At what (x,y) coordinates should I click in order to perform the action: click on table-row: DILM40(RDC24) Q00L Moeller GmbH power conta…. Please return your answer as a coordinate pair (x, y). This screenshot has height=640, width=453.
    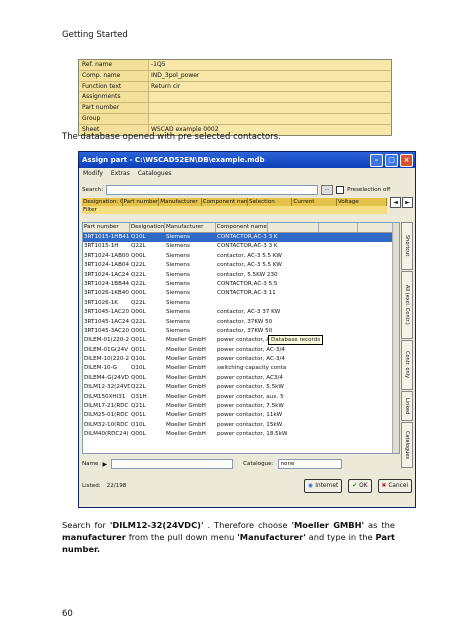
    Looking at the image, I should click on (241, 434).